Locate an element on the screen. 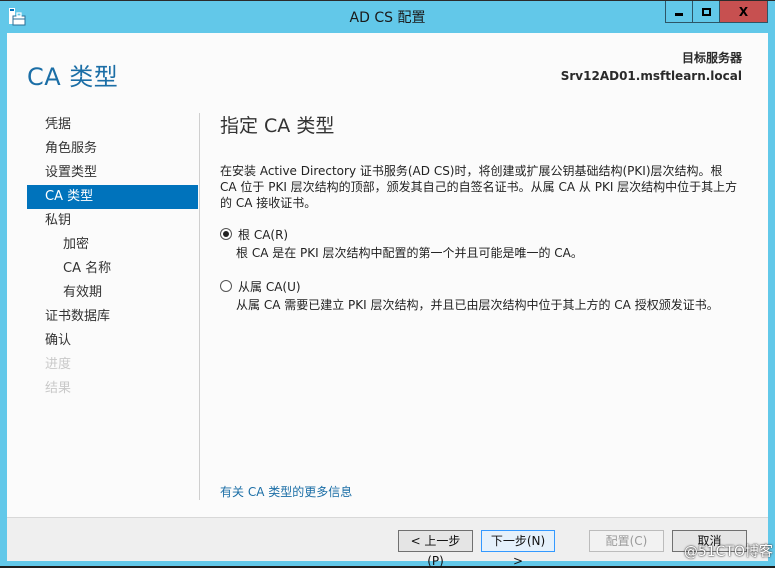 The width and height of the screenshot is (775, 568). nav-item-role-services: 角色服务 is located at coordinates (112, 149).